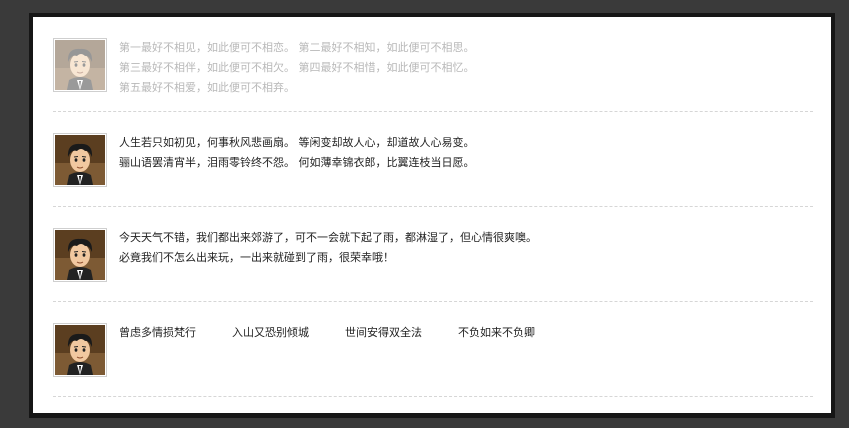  I want to click on post-line: 第五最好不相爱，如此便可不相弃。, so click(207, 87).